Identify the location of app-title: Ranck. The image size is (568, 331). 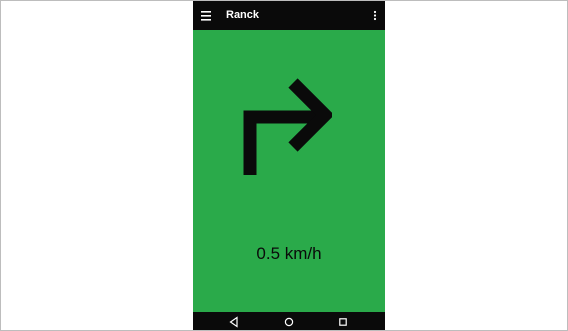
(243, 15).